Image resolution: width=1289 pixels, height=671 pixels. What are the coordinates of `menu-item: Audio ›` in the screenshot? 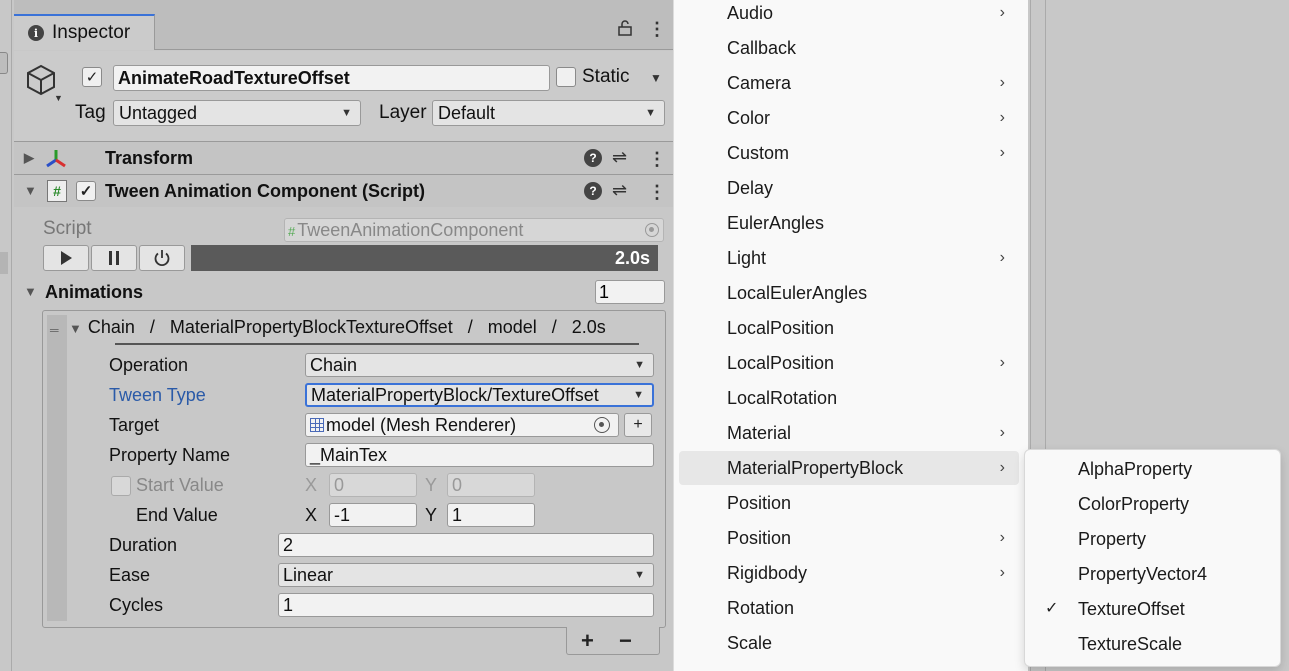 It's located at (849, 15).